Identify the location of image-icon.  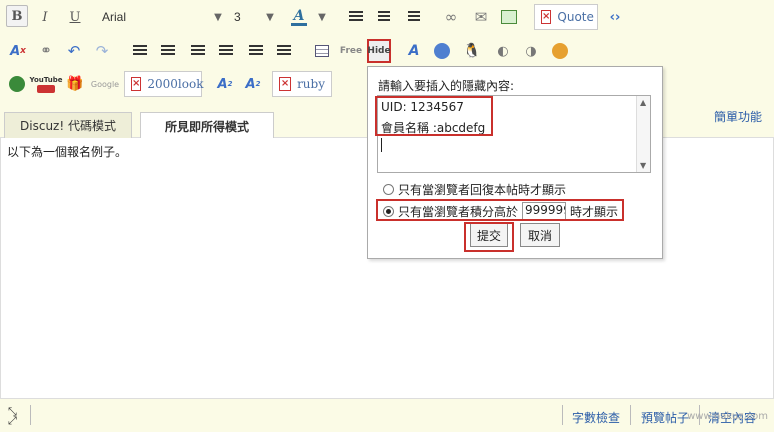
(509, 17).